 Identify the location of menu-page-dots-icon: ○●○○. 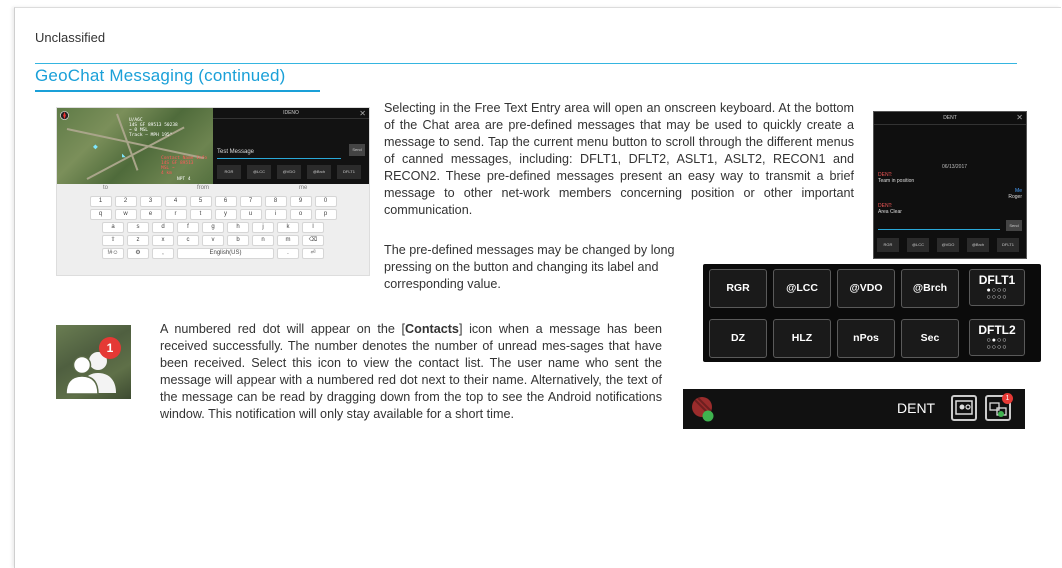
(997, 340).